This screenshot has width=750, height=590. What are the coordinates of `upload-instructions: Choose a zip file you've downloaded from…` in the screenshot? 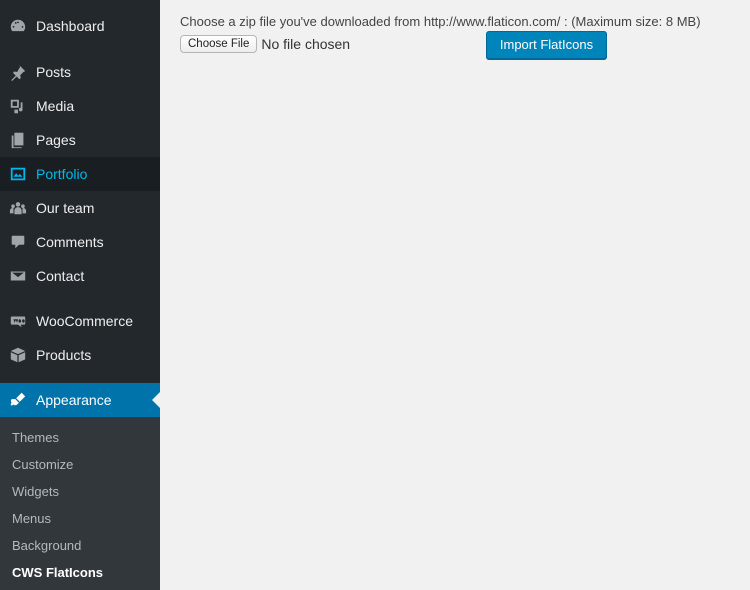 It's located at (440, 21).